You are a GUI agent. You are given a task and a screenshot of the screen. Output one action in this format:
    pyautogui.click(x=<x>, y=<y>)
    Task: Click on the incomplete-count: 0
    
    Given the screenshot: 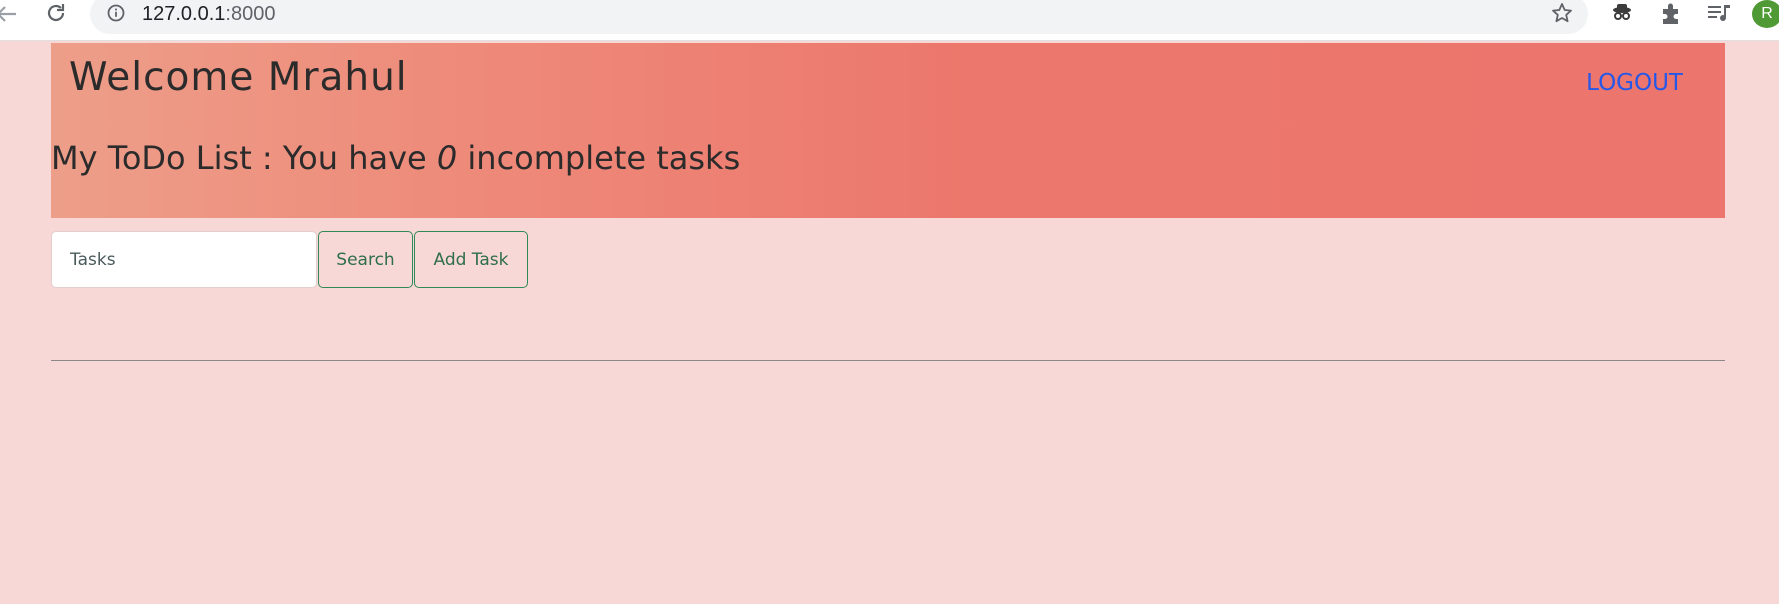 What is the action you would take?
    pyautogui.click(x=447, y=158)
    